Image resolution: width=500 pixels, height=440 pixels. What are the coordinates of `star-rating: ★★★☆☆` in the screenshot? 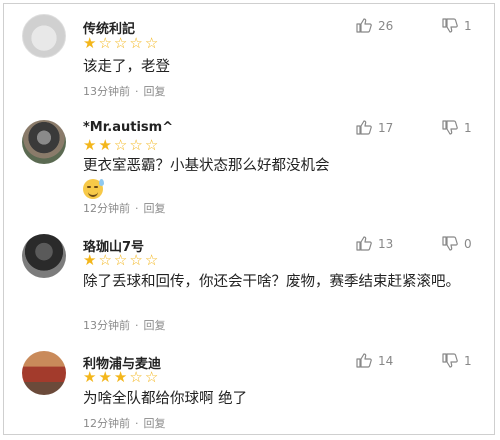 It's located at (121, 377).